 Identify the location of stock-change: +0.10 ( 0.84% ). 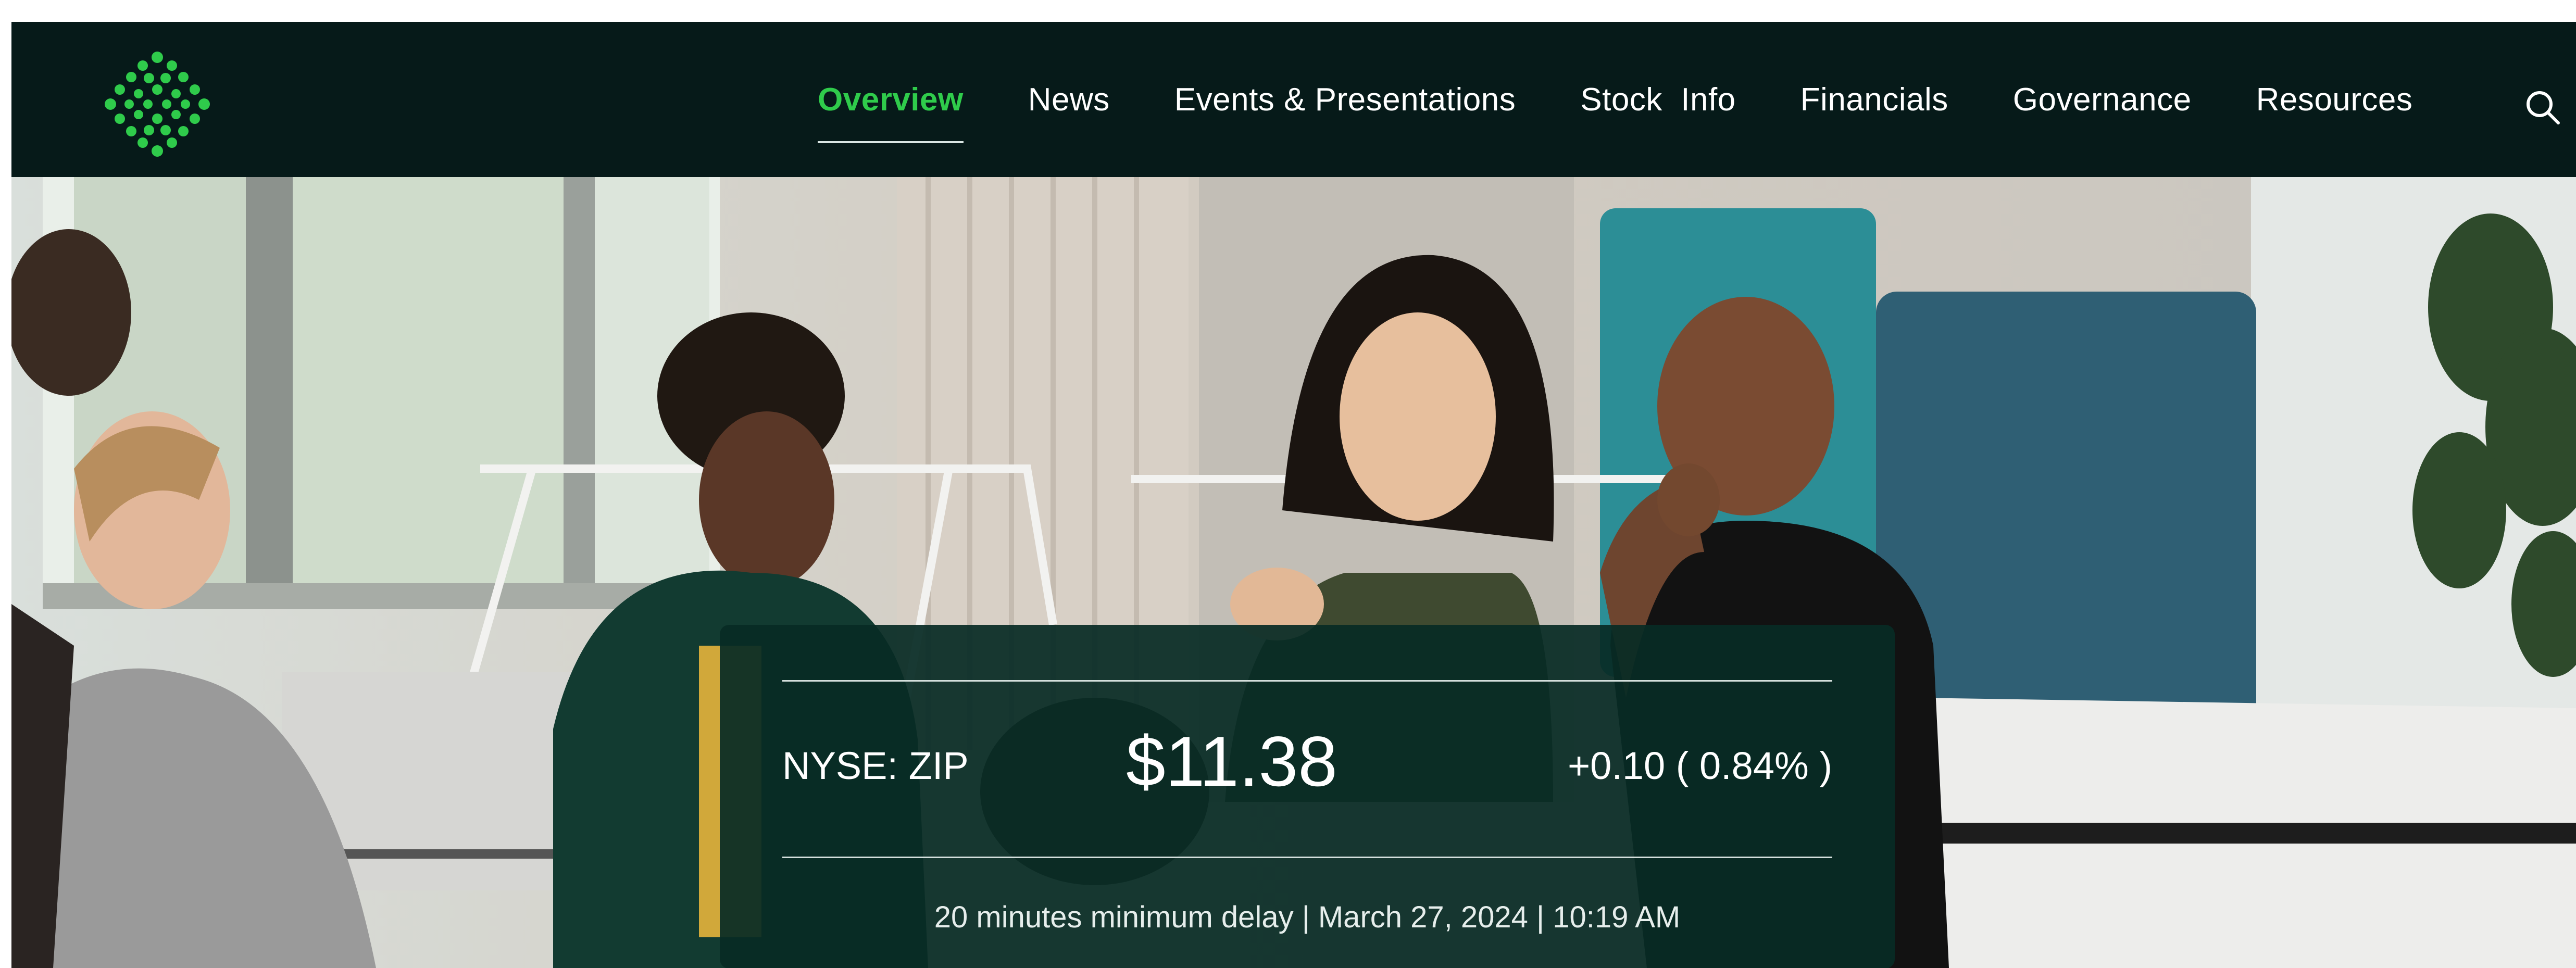
(1699, 765).